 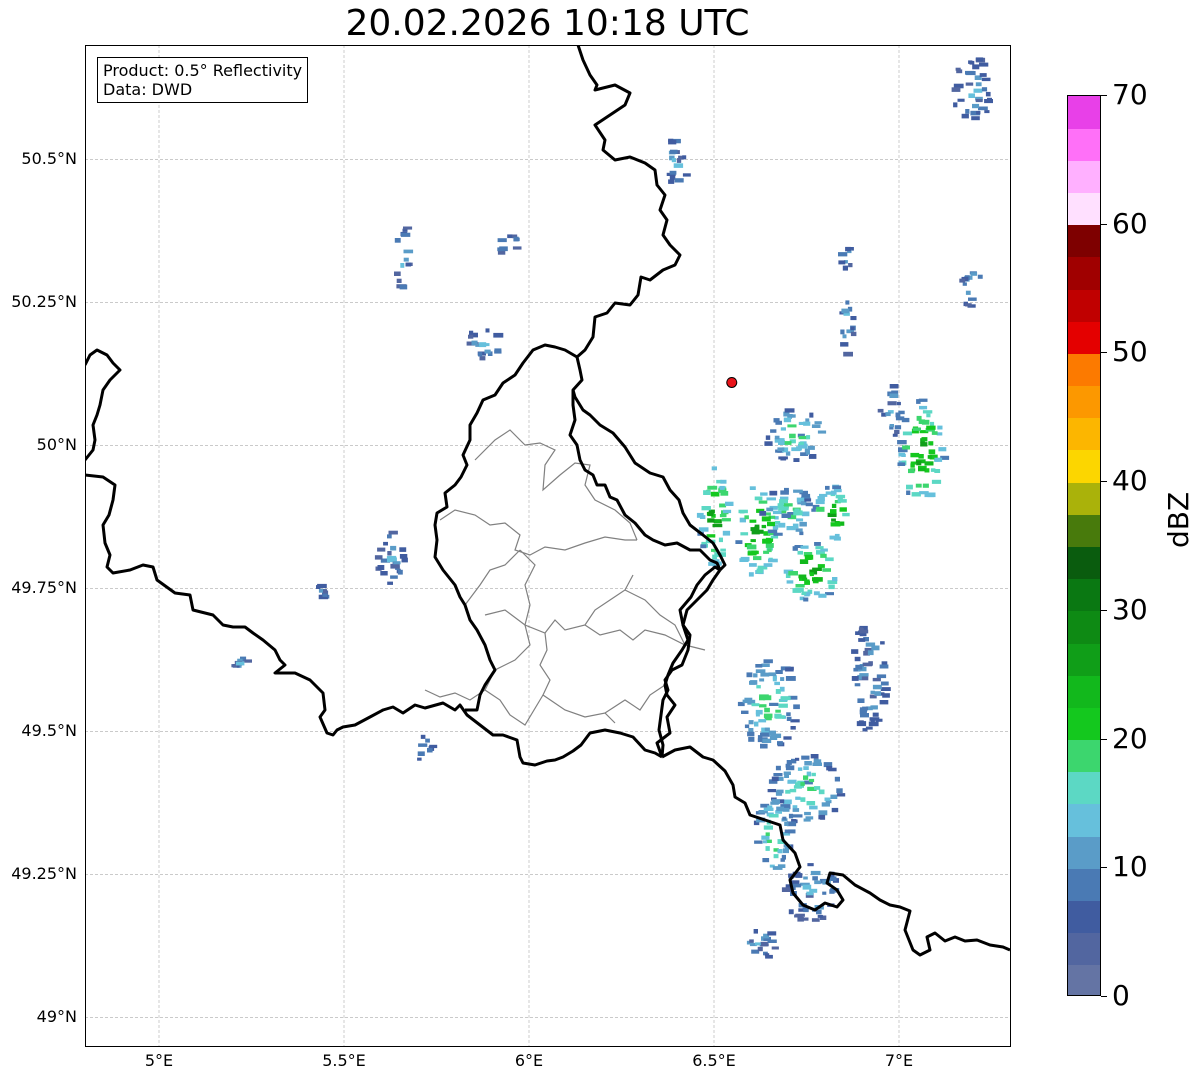 What do you see at coordinates (44, 302) in the screenshot?
I see `lat-tick-label: 50.25°N` at bounding box center [44, 302].